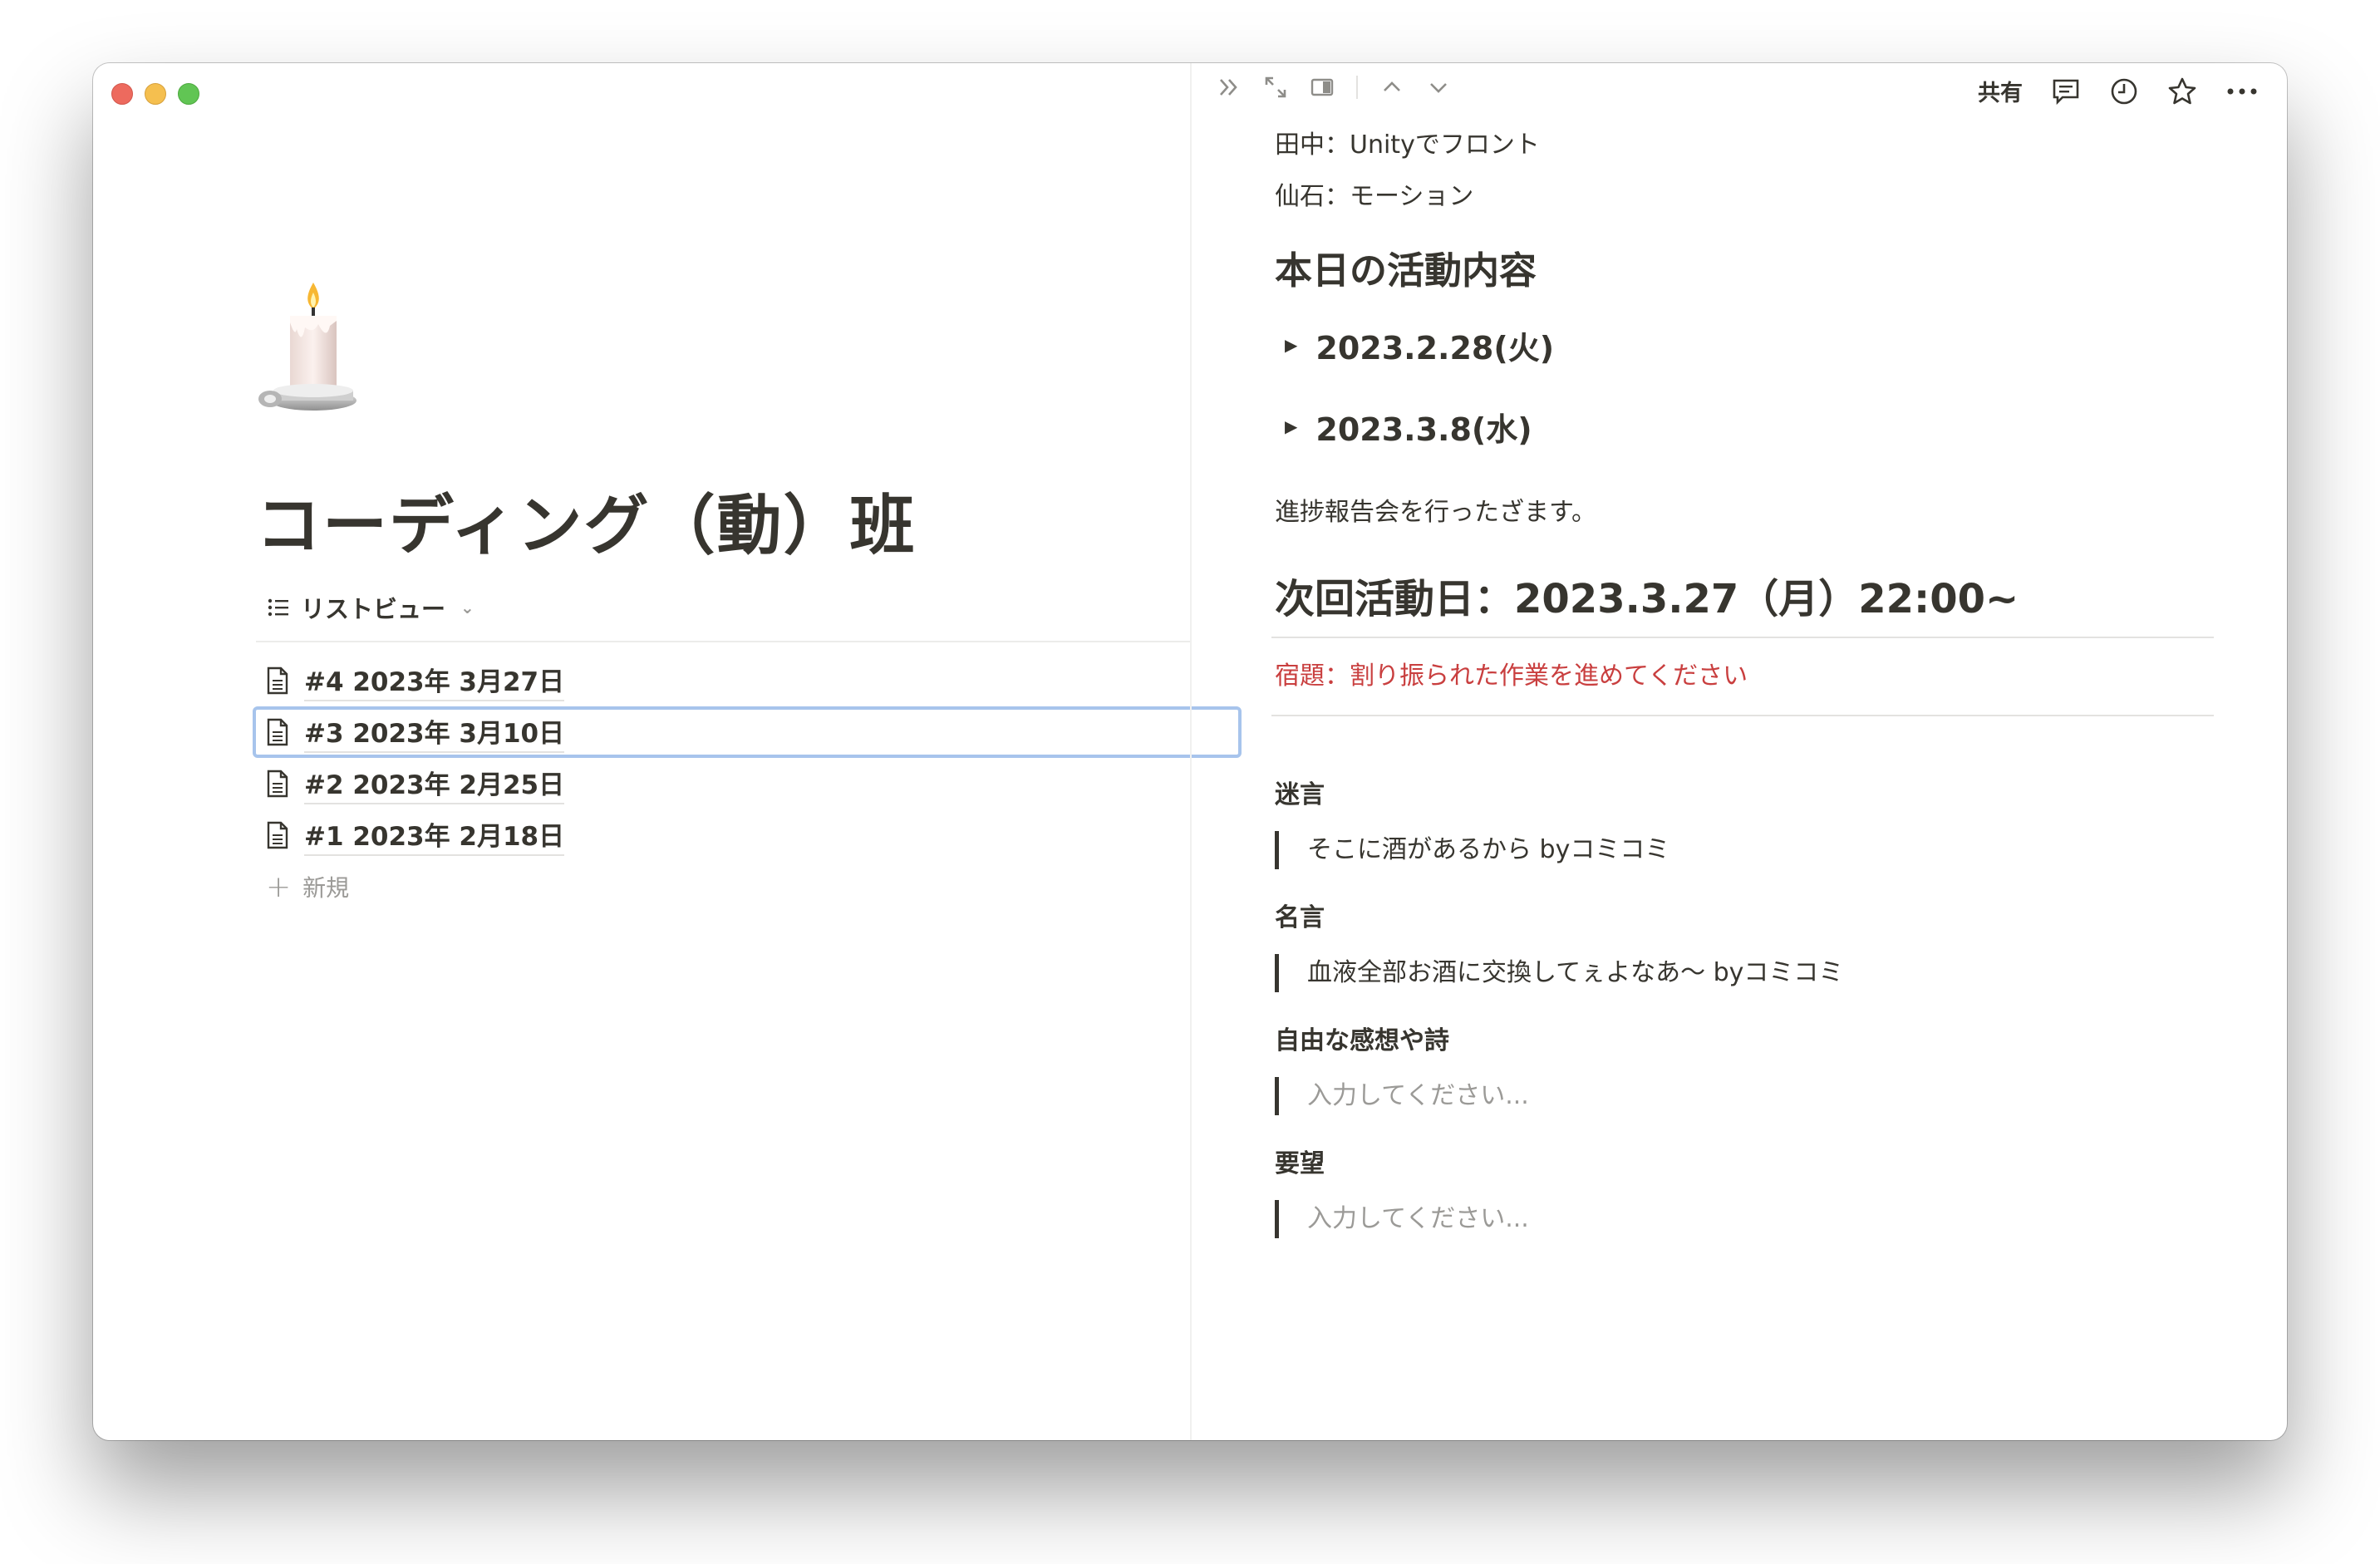  What do you see at coordinates (326, 888) in the screenshot?
I see `new-item-label: 新規` at bounding box center [326, 888].